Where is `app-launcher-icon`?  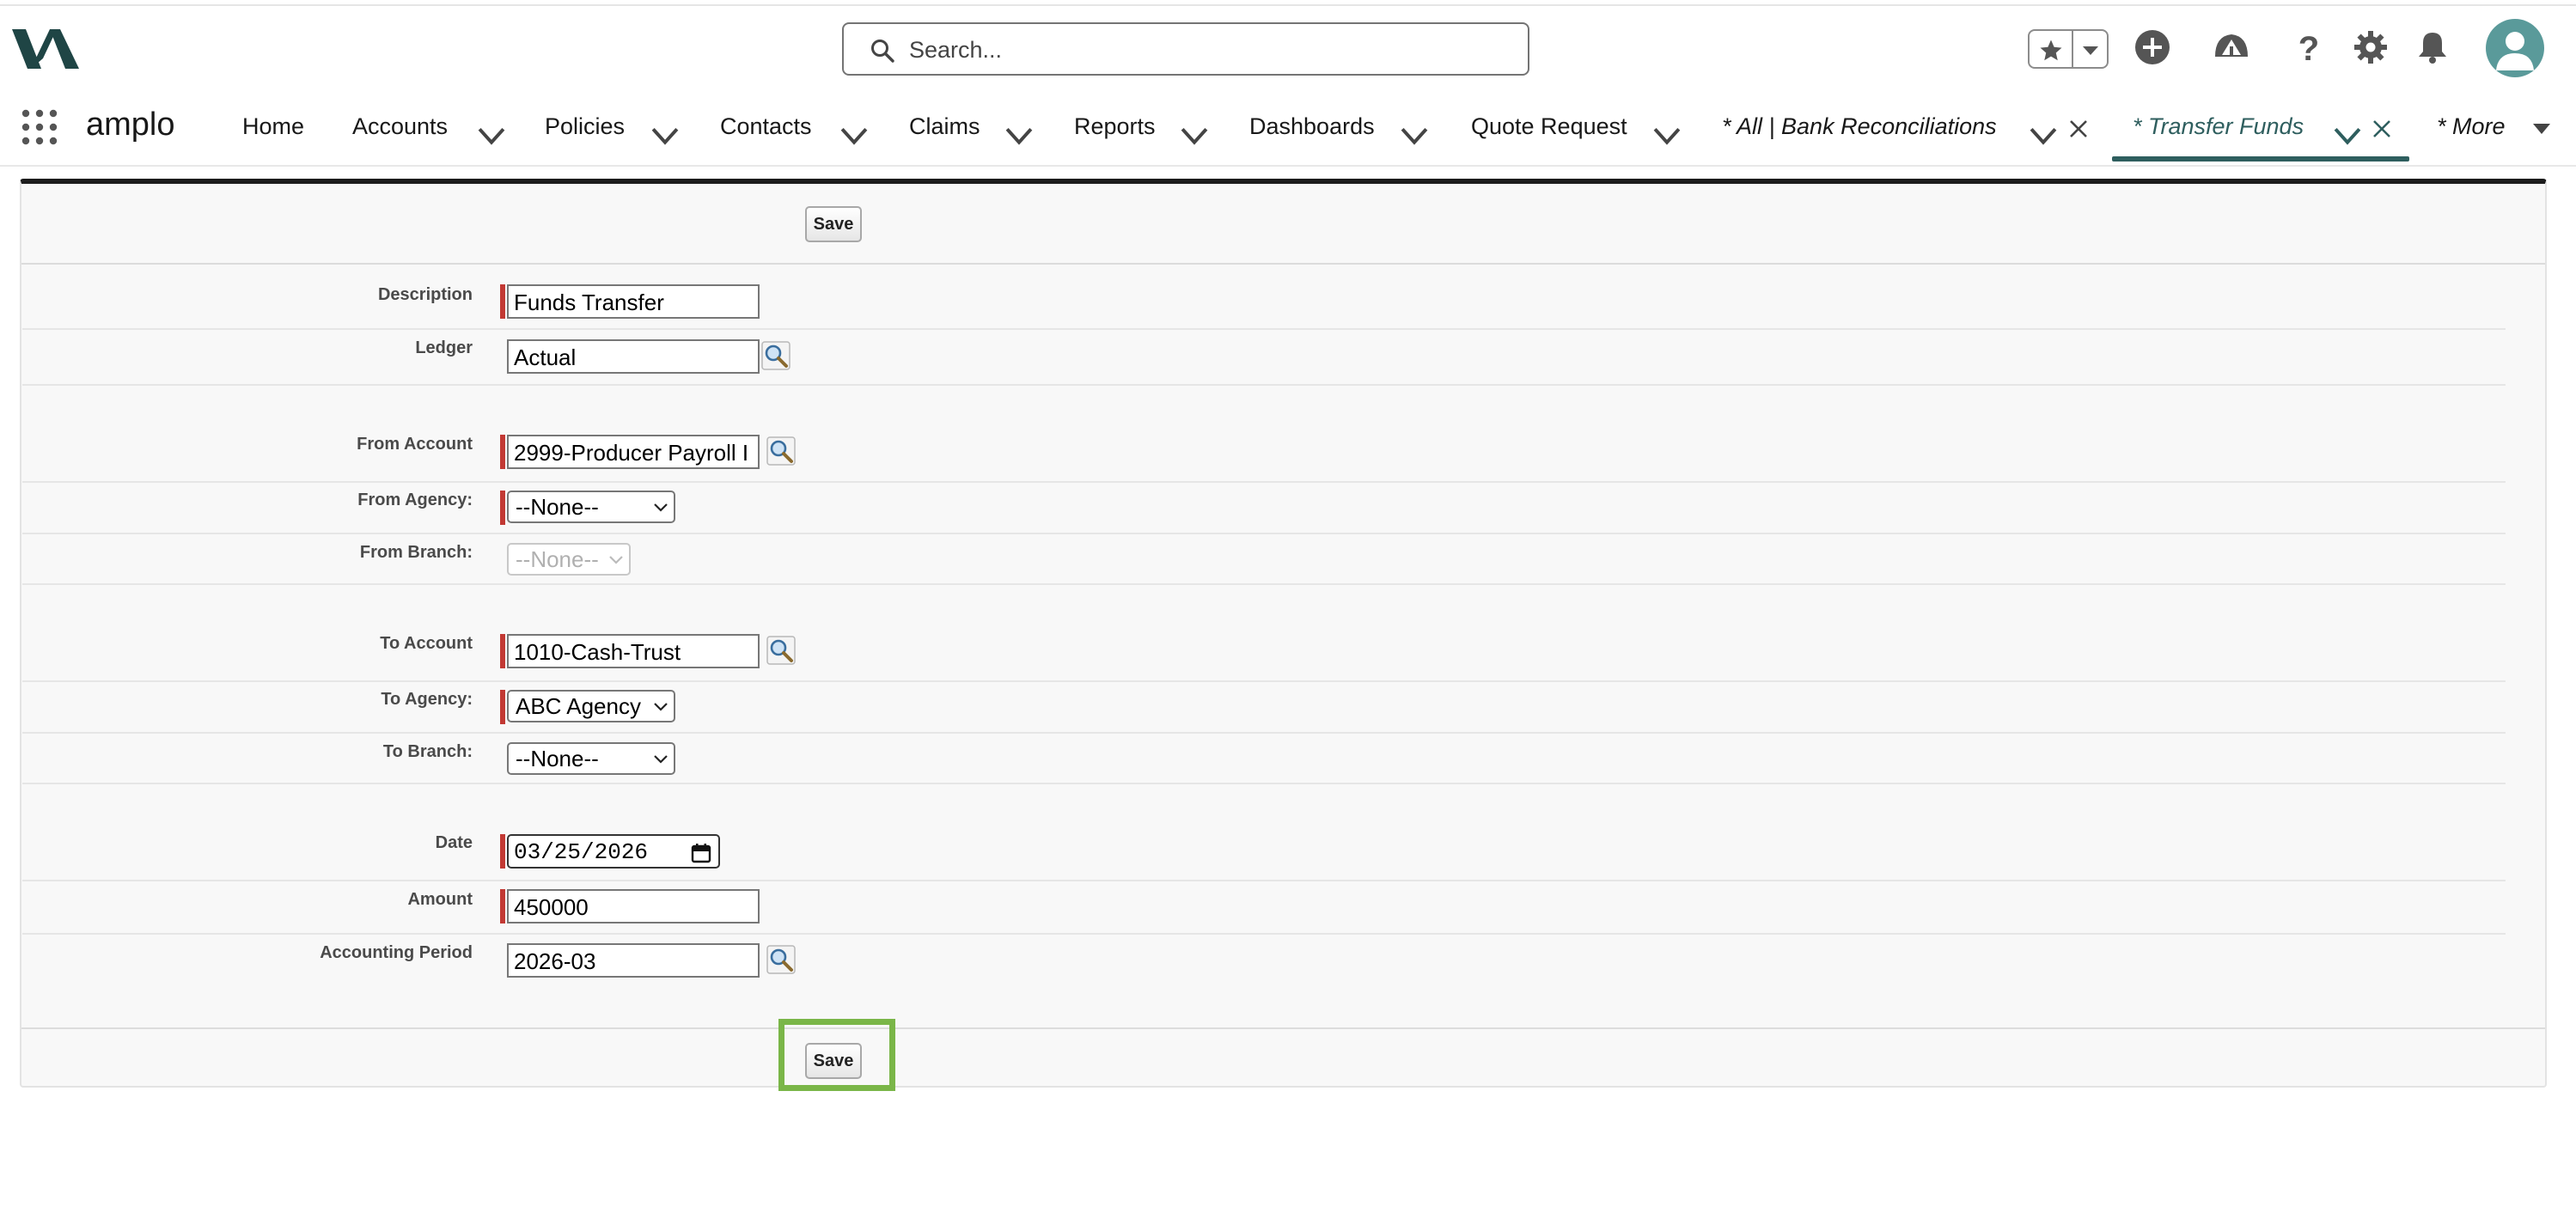
app-launcher-icon is located at coordinates (39, 127).